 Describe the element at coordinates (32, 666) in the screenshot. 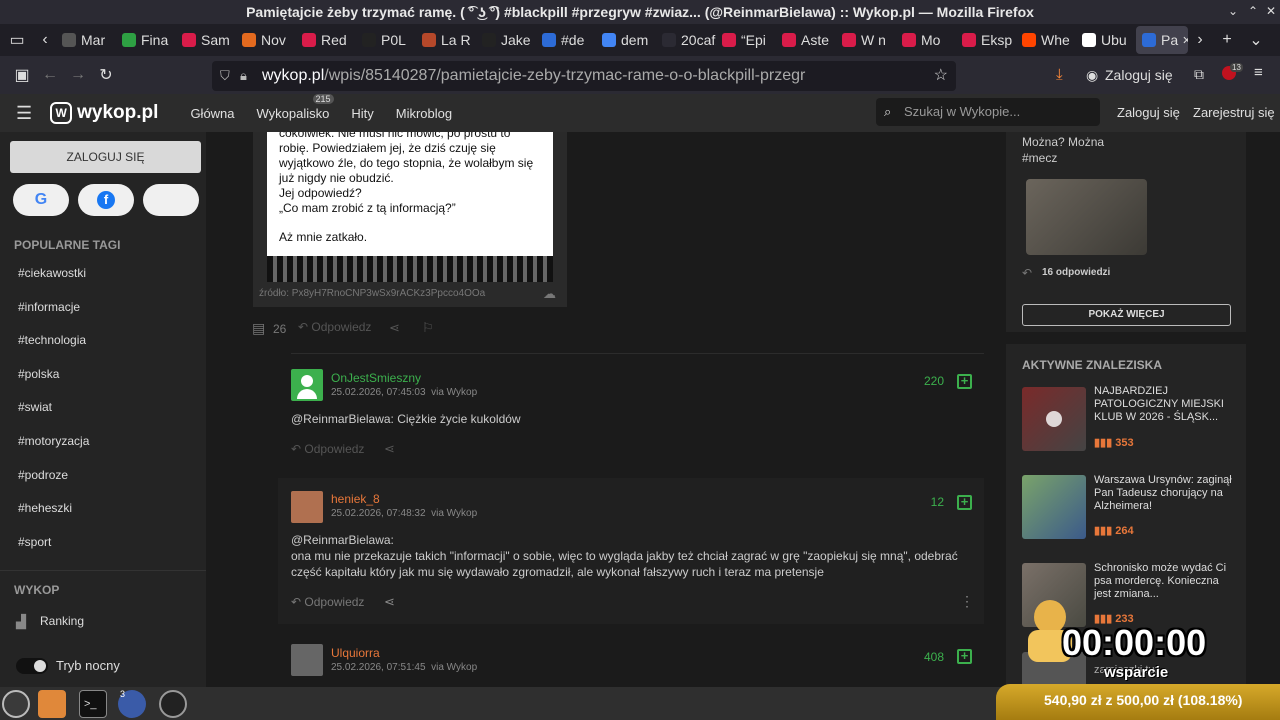

I see `night-mode-toggle` at that location.